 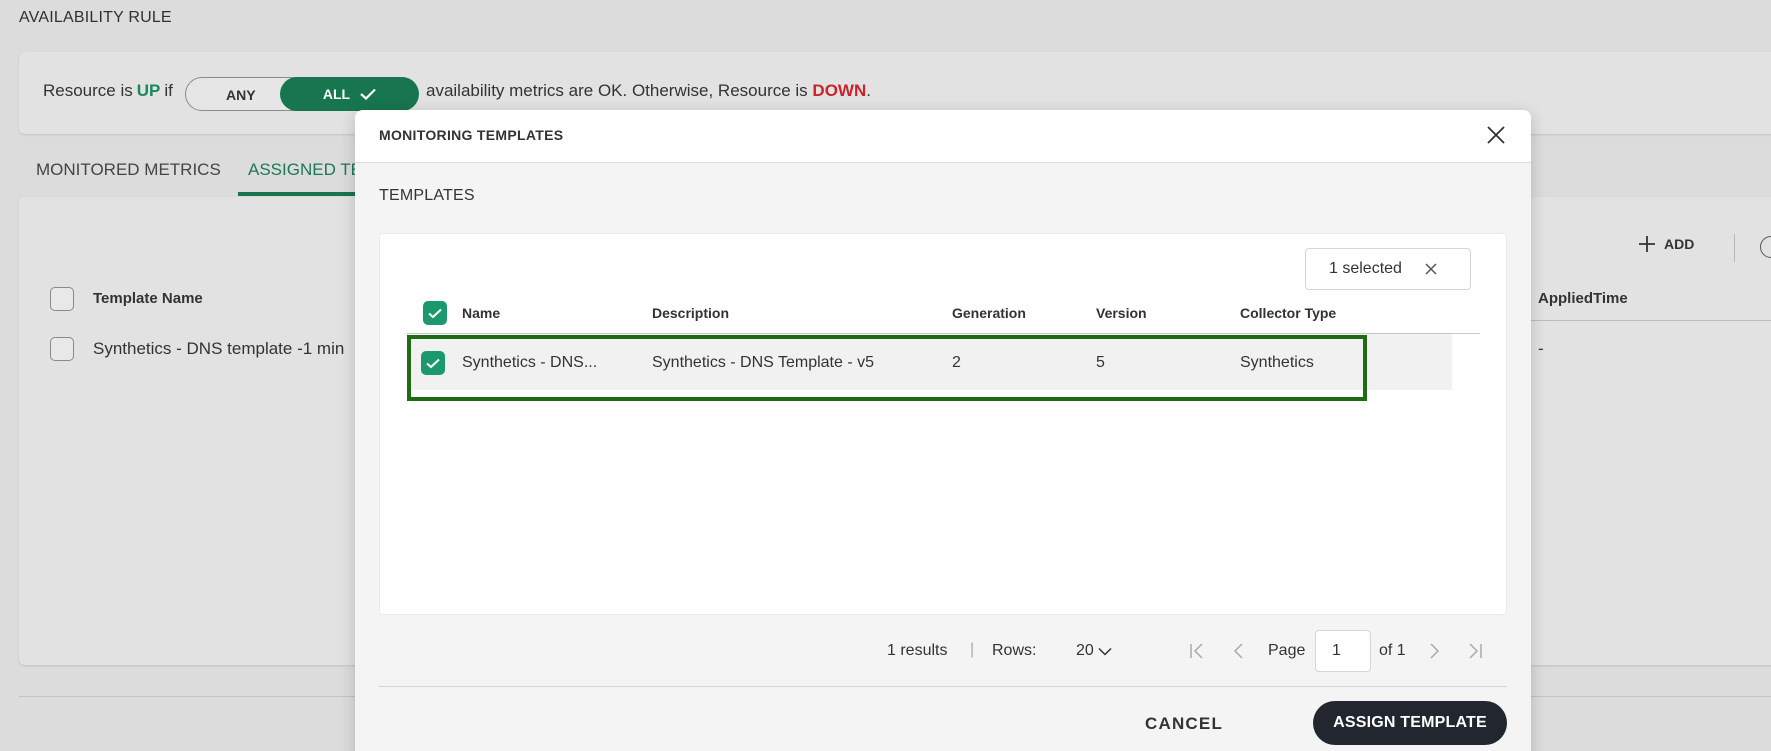 What do you see at coordinates (956, 362) in the screenshot?
I see `row-generation: 2` at bounding box center [956, 362].